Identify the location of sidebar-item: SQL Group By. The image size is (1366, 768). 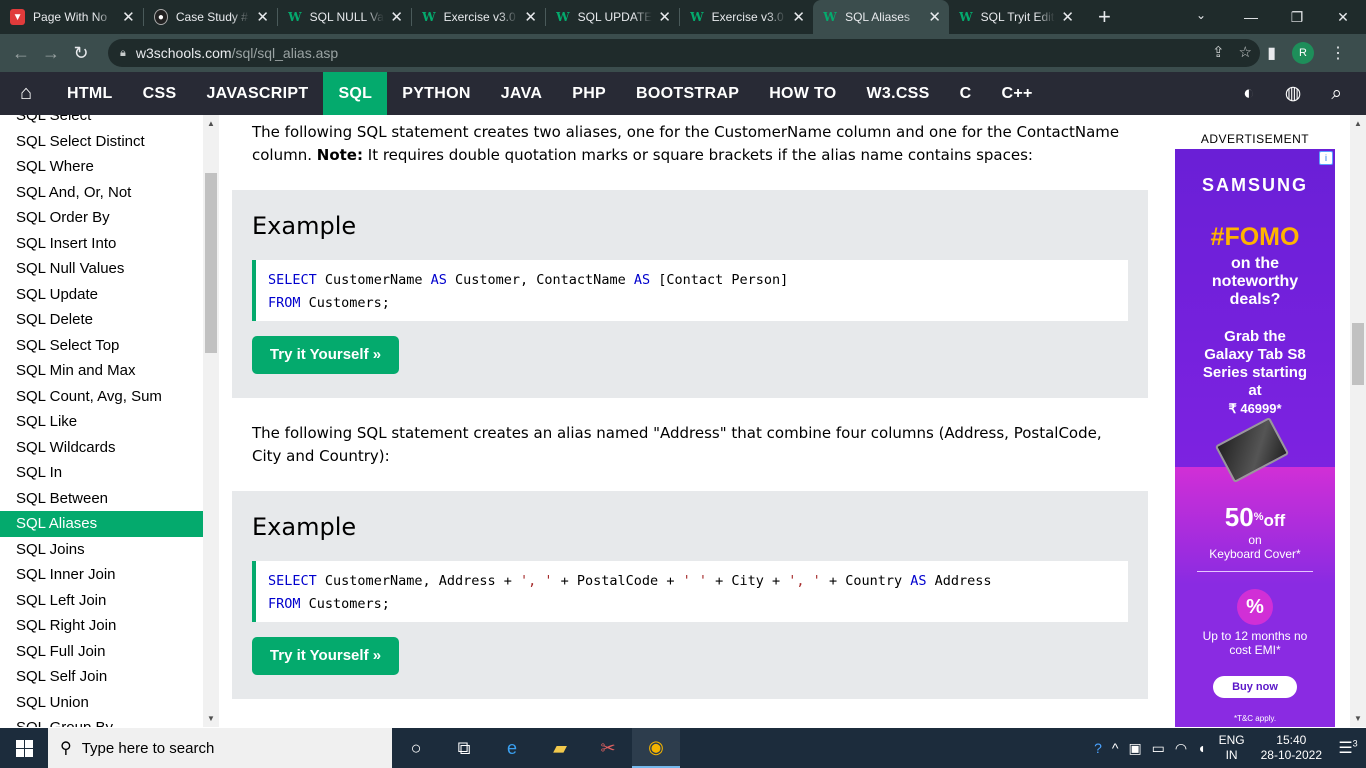
(101, 721).